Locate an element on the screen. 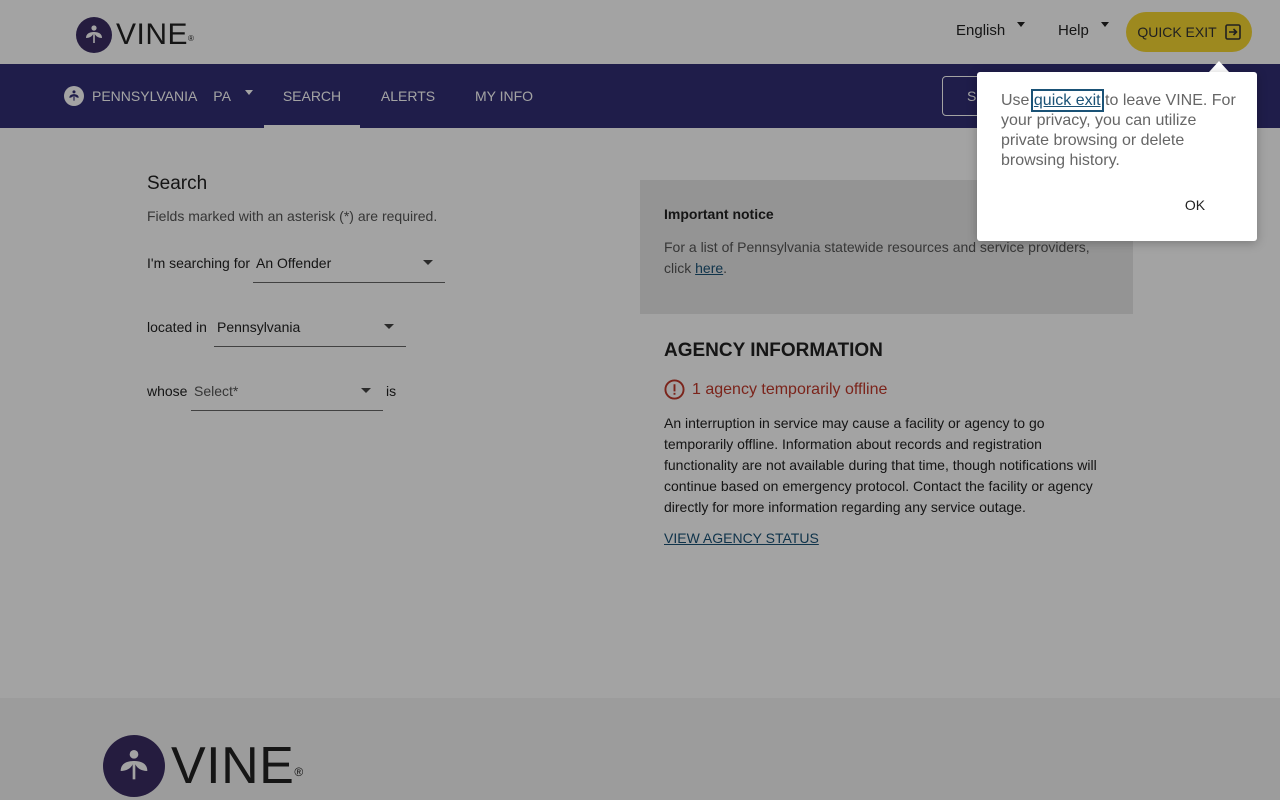 The image size is (1280, 800). popover-quick-exit-link: quick exit is located at coordinates (1067, 100).